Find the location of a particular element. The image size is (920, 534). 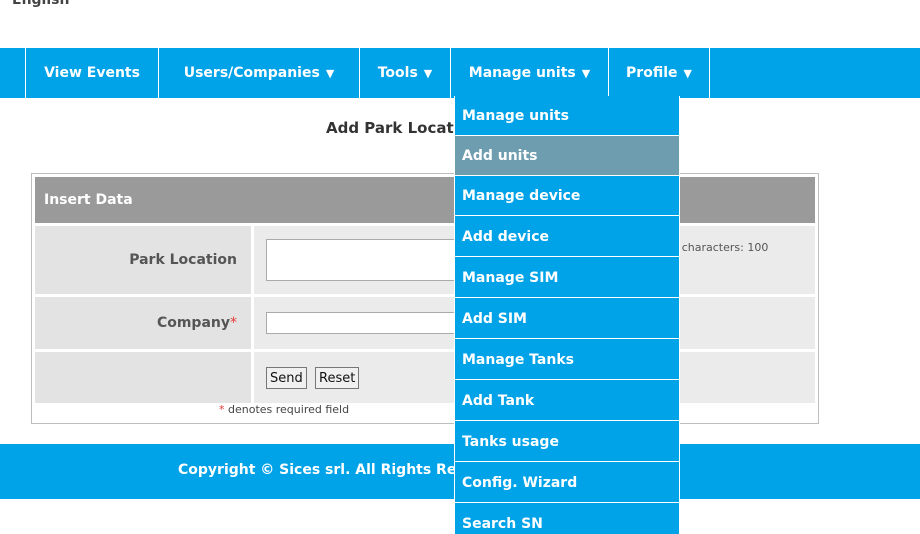

menu-item-manage-units: Manage units is located at coordinates (567, 116).